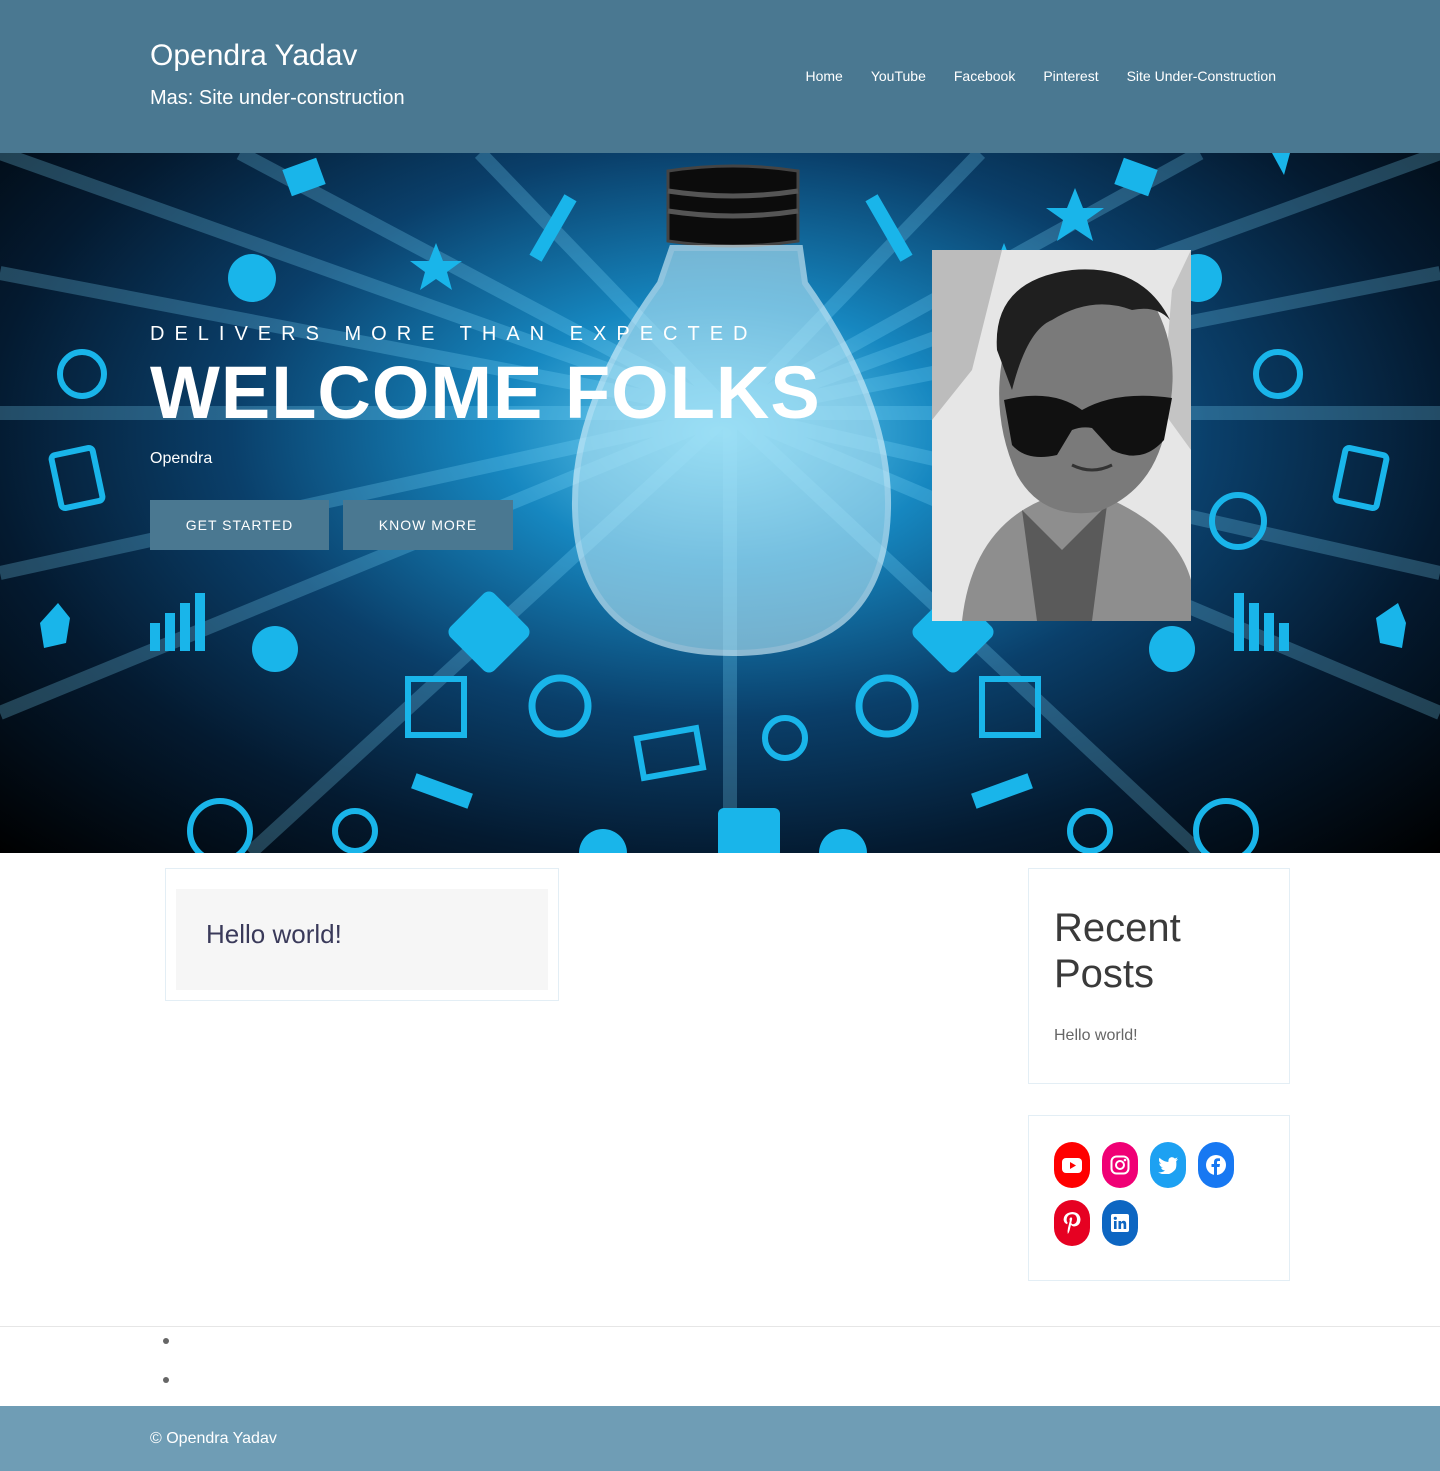 The width and height of the screenshot is (1440, 1471). Describe the element at coordinates (1117, 951) in the screenshot. I see `recent-posts-heading: Recent Posts` at that location.